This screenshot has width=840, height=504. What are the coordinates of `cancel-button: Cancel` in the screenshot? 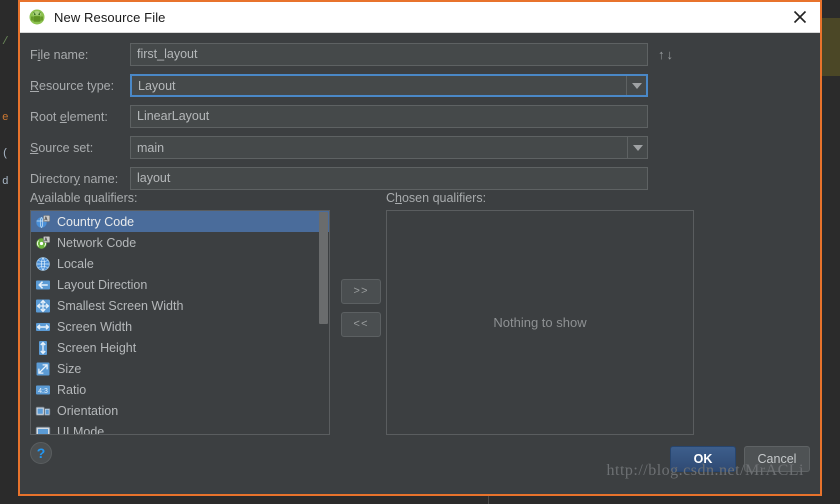 It's located at (777, 459).